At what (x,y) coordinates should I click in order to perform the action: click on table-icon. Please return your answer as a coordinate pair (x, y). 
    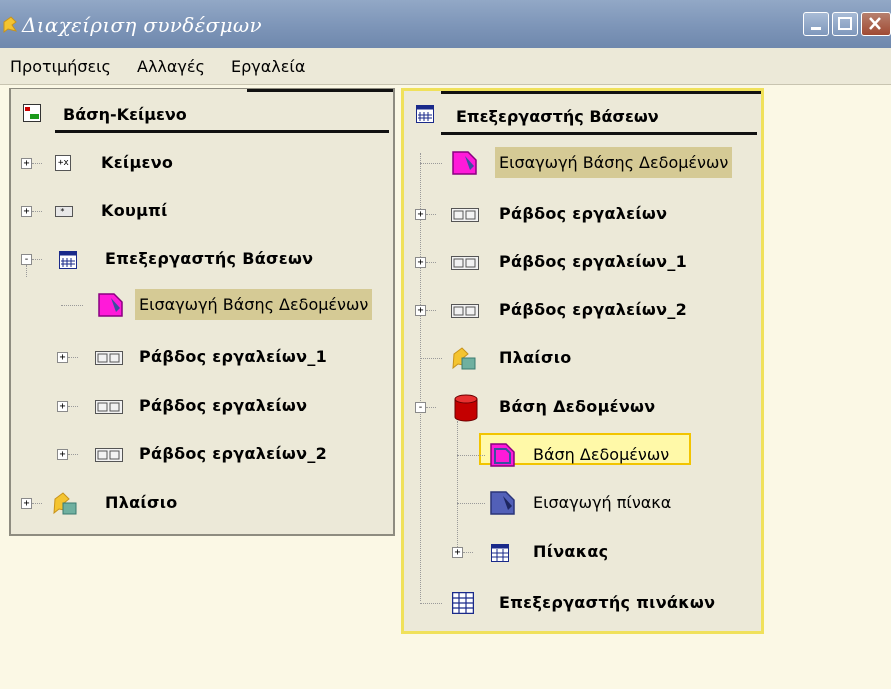
    Looking at the image, I should click on (500, 553).